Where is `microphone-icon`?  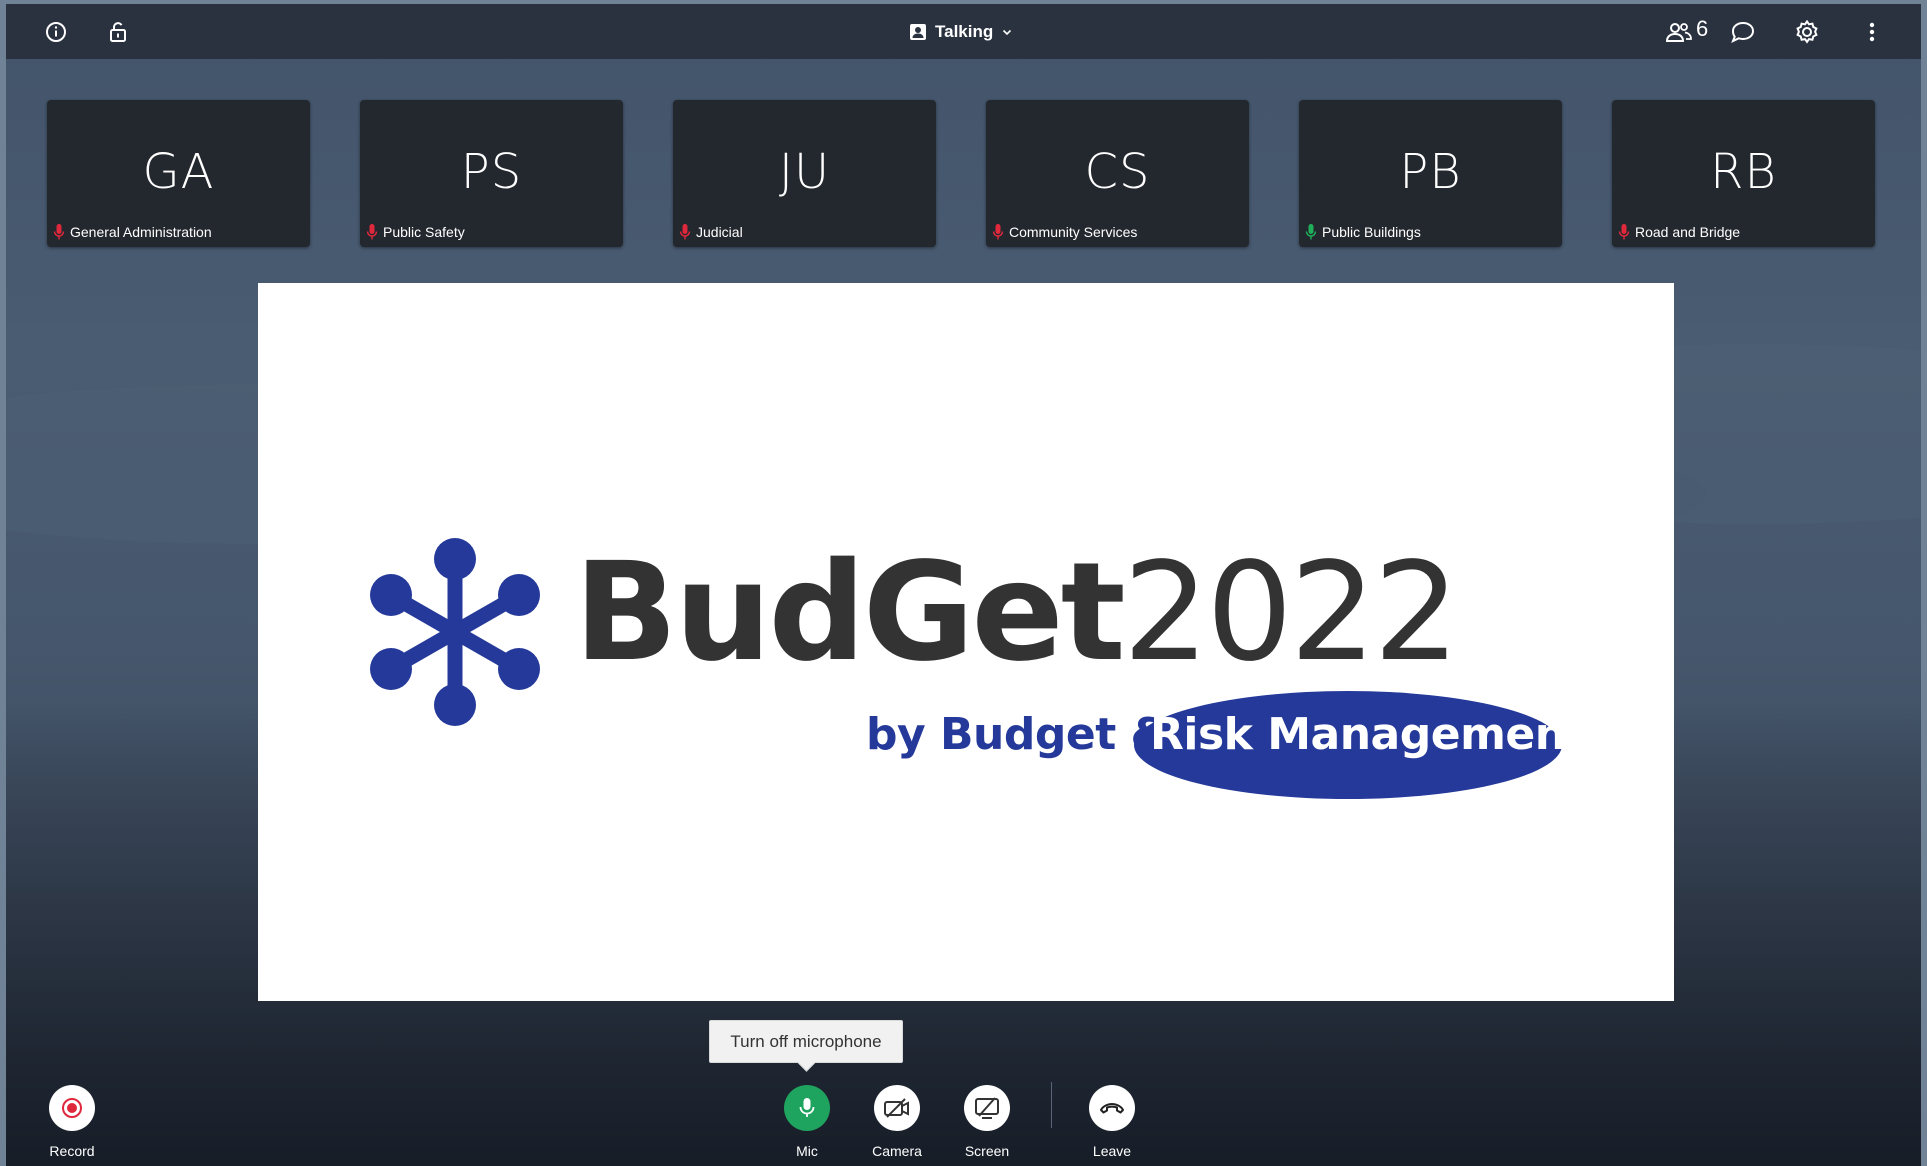
microphone-icon is located at coordinates (807, 1107).